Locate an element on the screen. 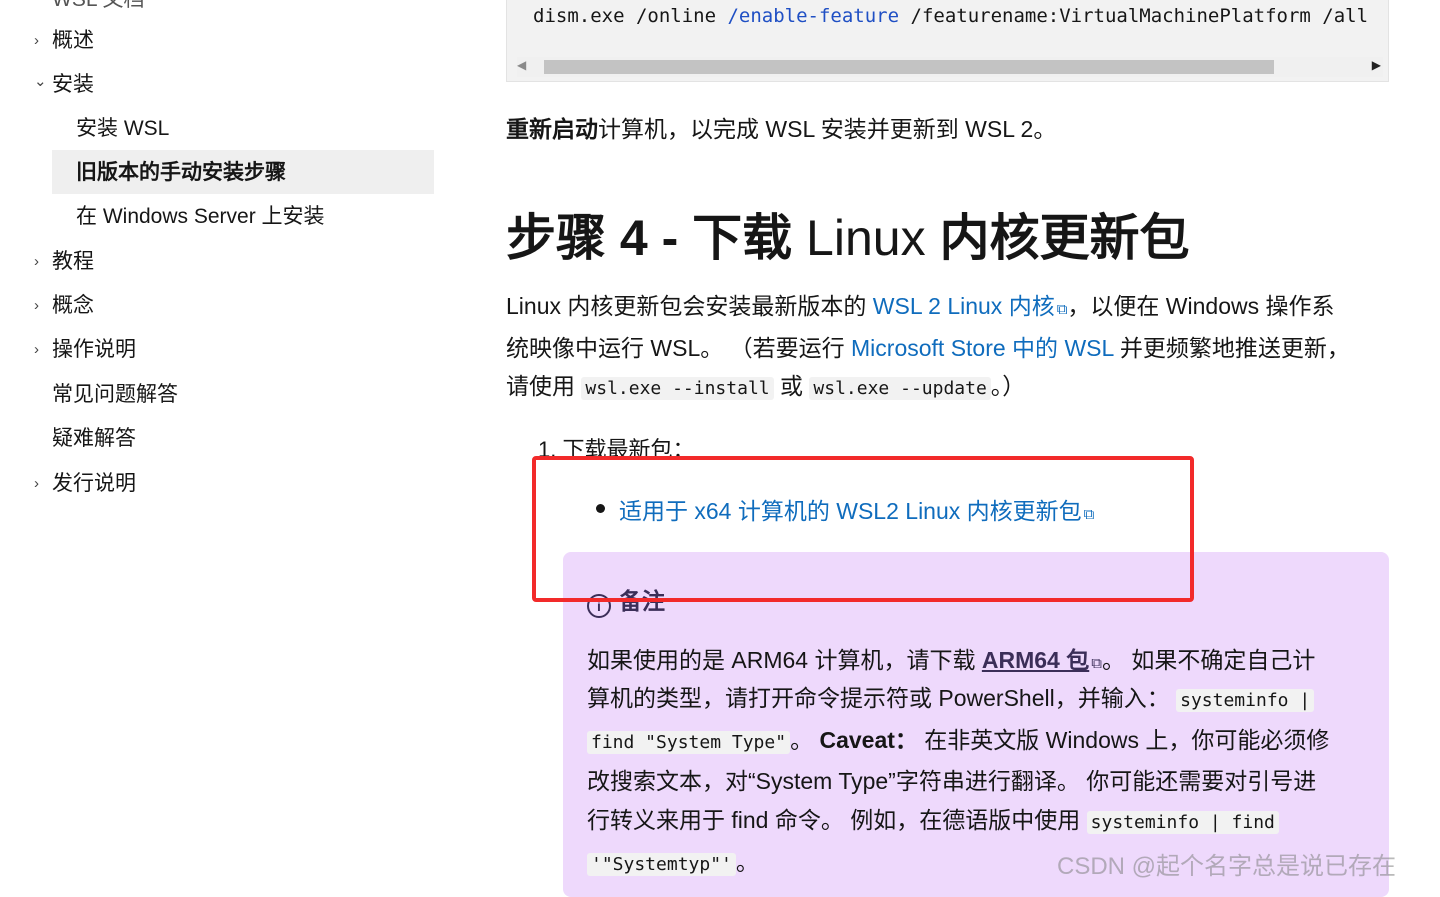 The width and height of the screenshot is (1440, 897). wsl2-kernel-link: WSL 2 Linux 内核 is located at coordinates (964, 306).